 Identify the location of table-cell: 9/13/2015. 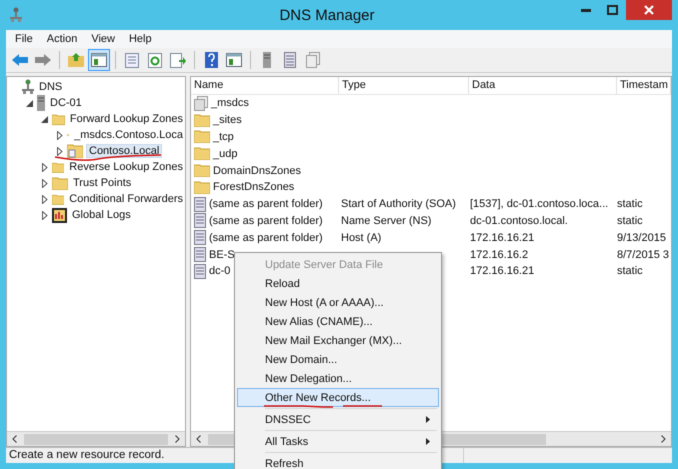
(641, 238).